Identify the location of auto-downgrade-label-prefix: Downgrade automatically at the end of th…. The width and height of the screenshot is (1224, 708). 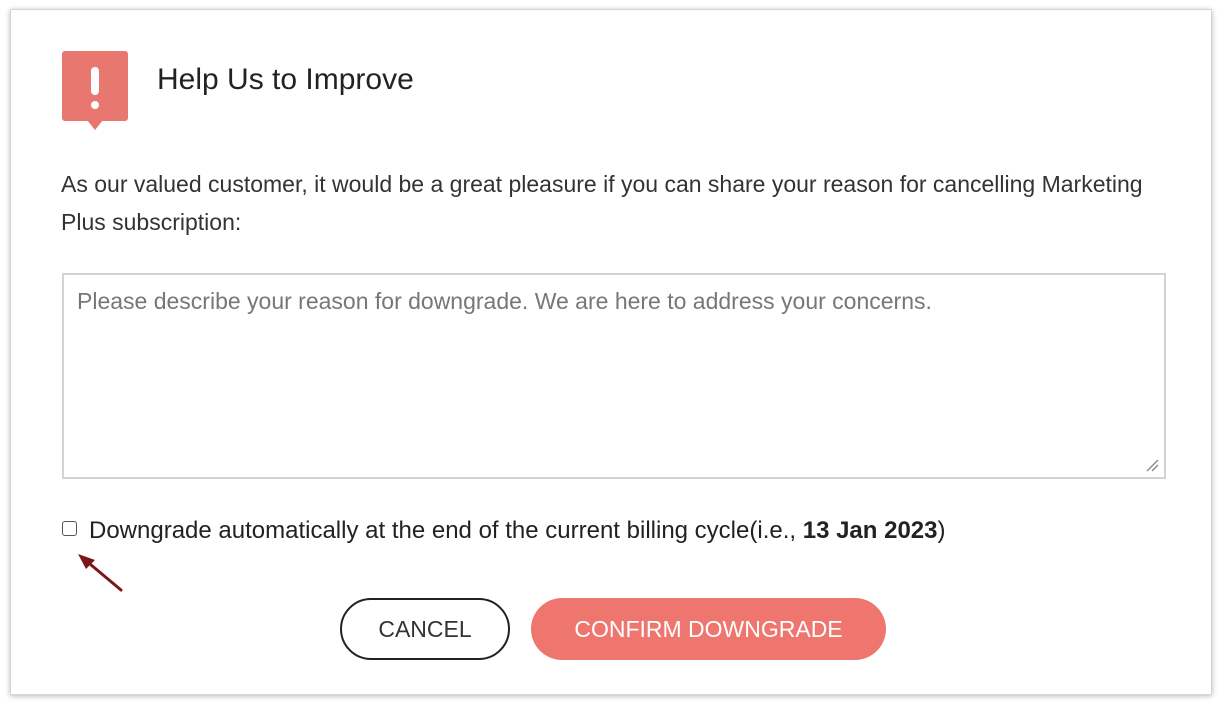
(446, 530).